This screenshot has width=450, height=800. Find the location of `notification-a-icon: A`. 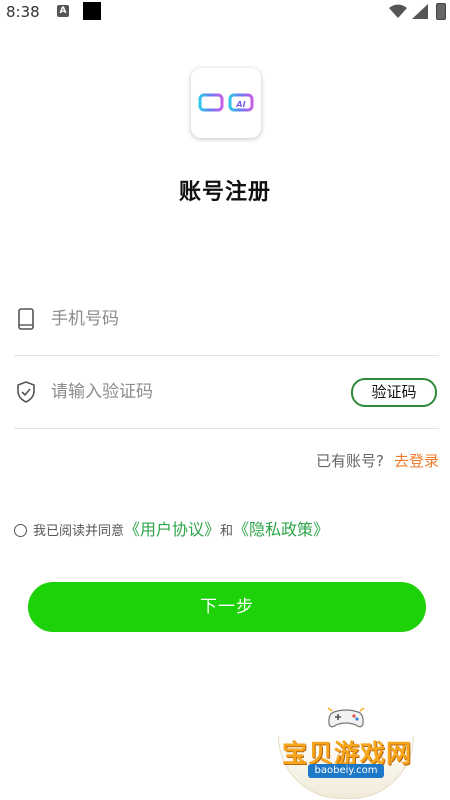

notification-a-icon: A is located at coordinates (63, 11).